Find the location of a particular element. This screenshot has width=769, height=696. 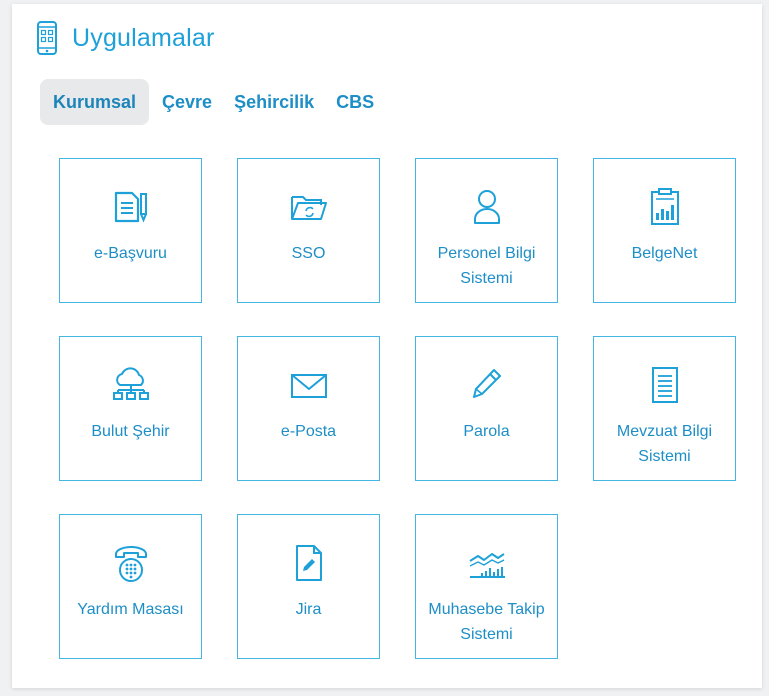

app-label: Bulut Şehir is located at coordinates (130, 431).